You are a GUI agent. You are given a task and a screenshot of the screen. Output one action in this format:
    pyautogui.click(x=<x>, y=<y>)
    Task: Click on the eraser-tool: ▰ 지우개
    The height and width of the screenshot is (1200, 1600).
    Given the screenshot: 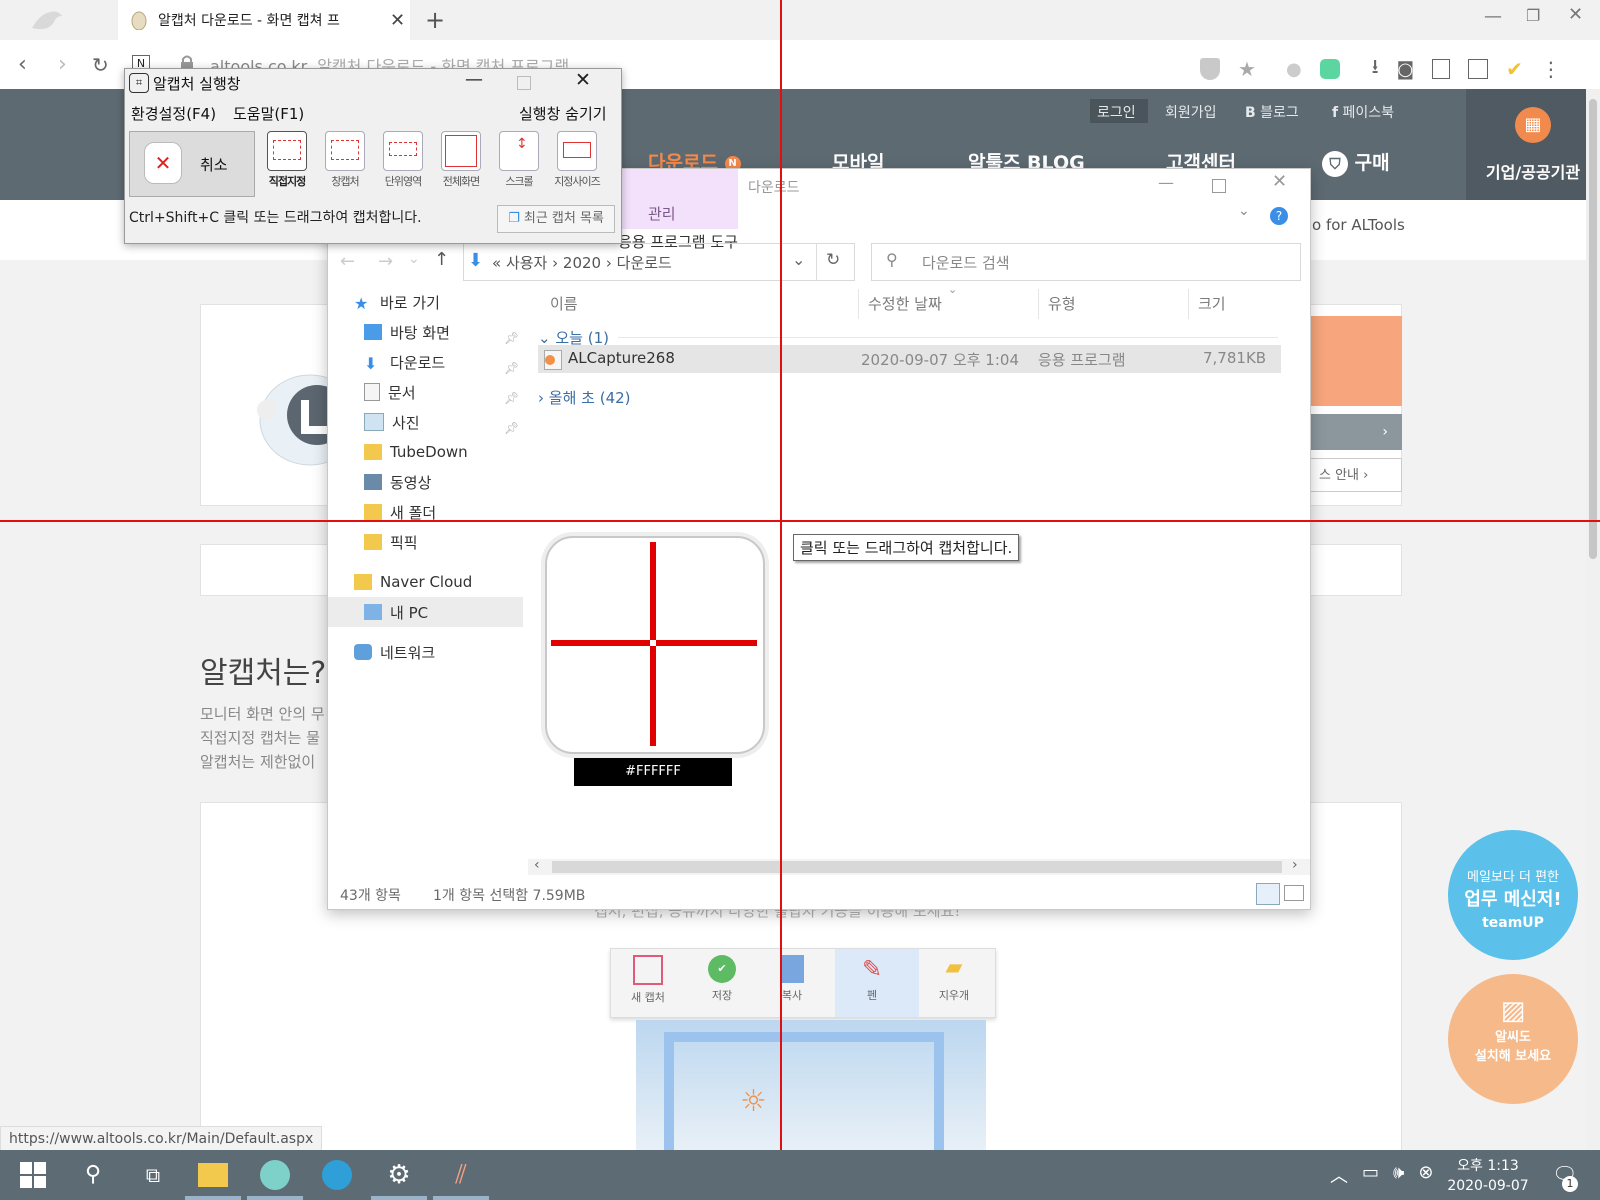 What is the action you would take?
    pyautogui.click(x=954, y=979)
    